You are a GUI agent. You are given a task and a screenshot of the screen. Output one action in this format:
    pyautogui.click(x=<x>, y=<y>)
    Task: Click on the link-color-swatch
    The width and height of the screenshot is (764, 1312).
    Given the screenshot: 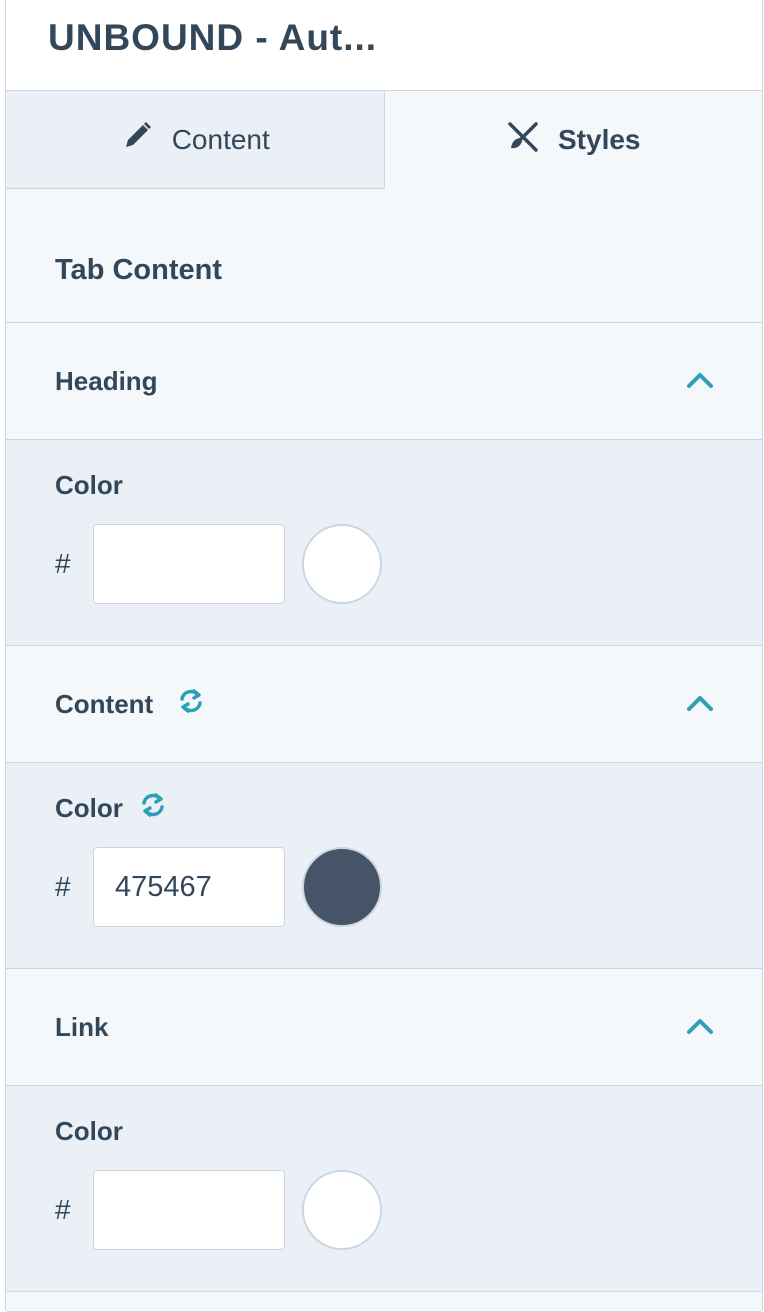 What is the action you would take?
    pyautogui.click(x=342, y=1210)
    